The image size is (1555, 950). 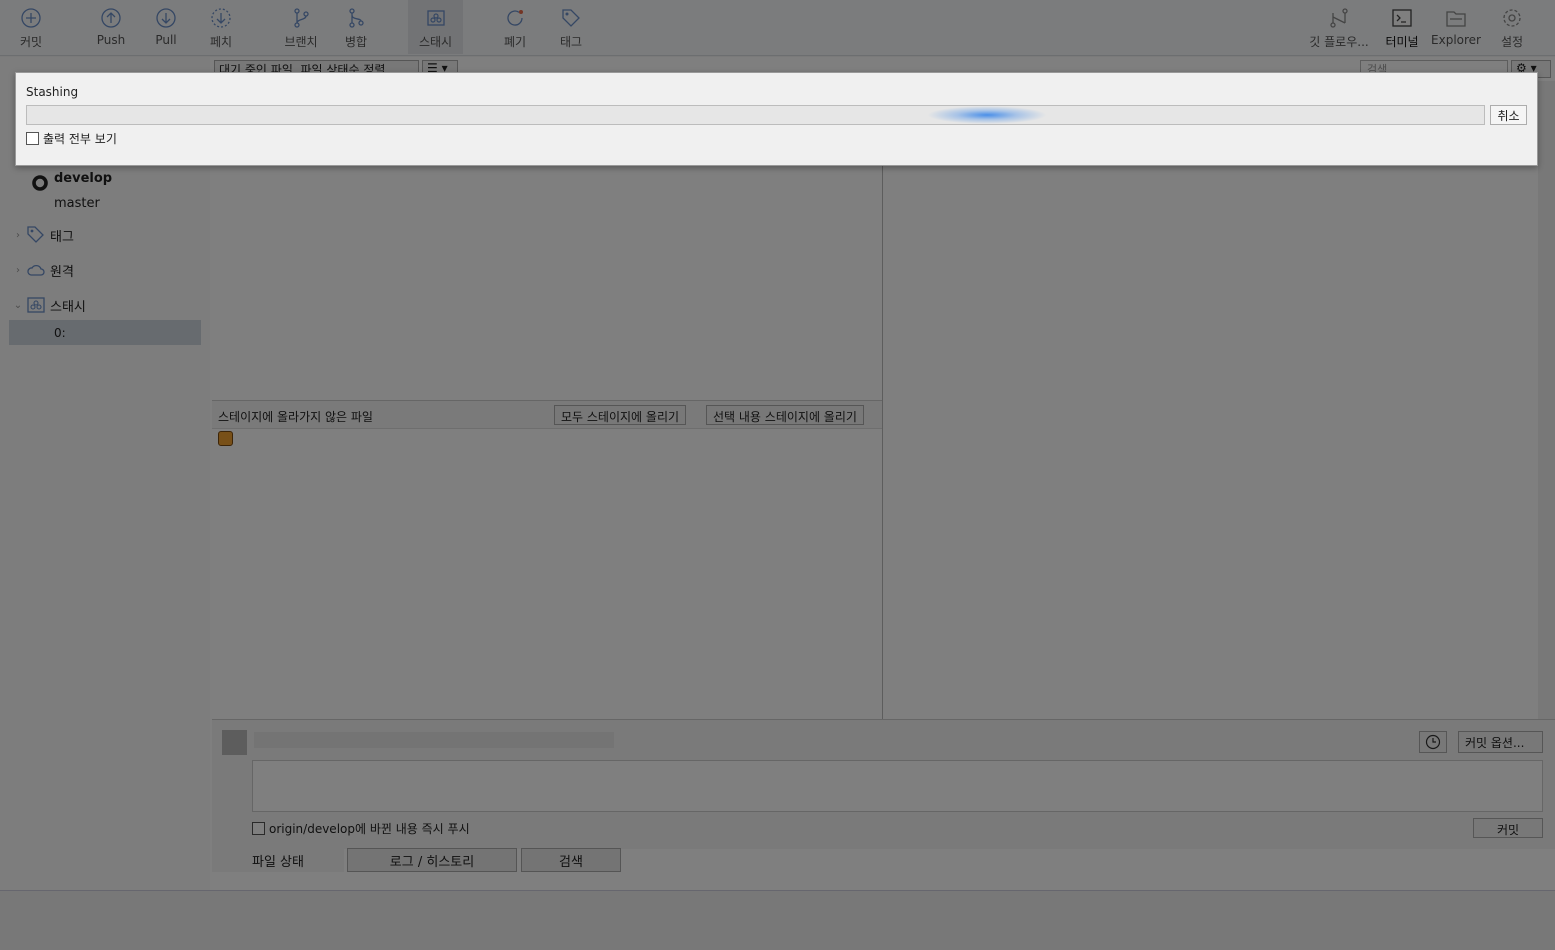 I want to click on cancel-label: 취소, so click(x=1508, y=115).